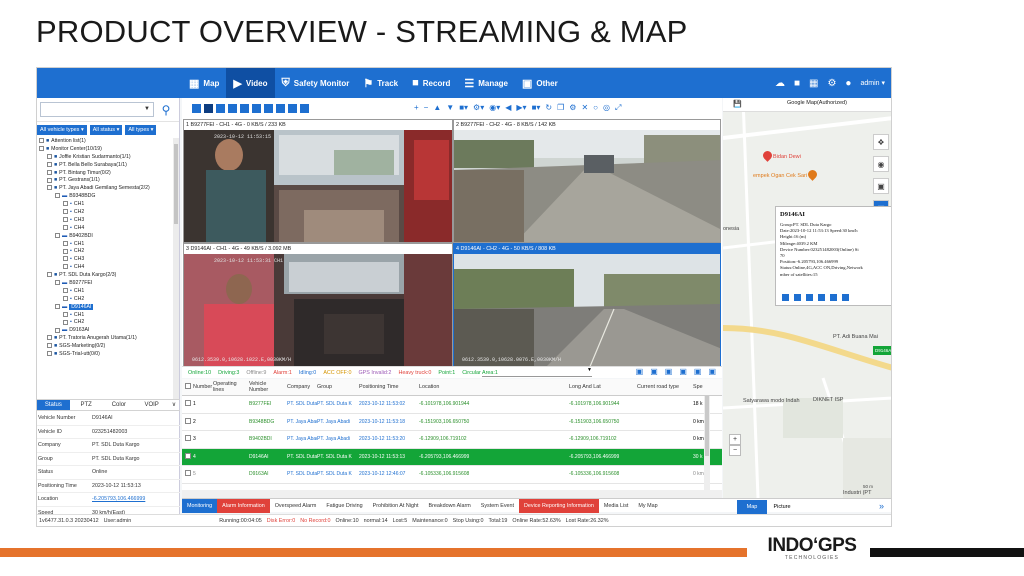  I want to click on save-icon: 💾, so click(737, 104).